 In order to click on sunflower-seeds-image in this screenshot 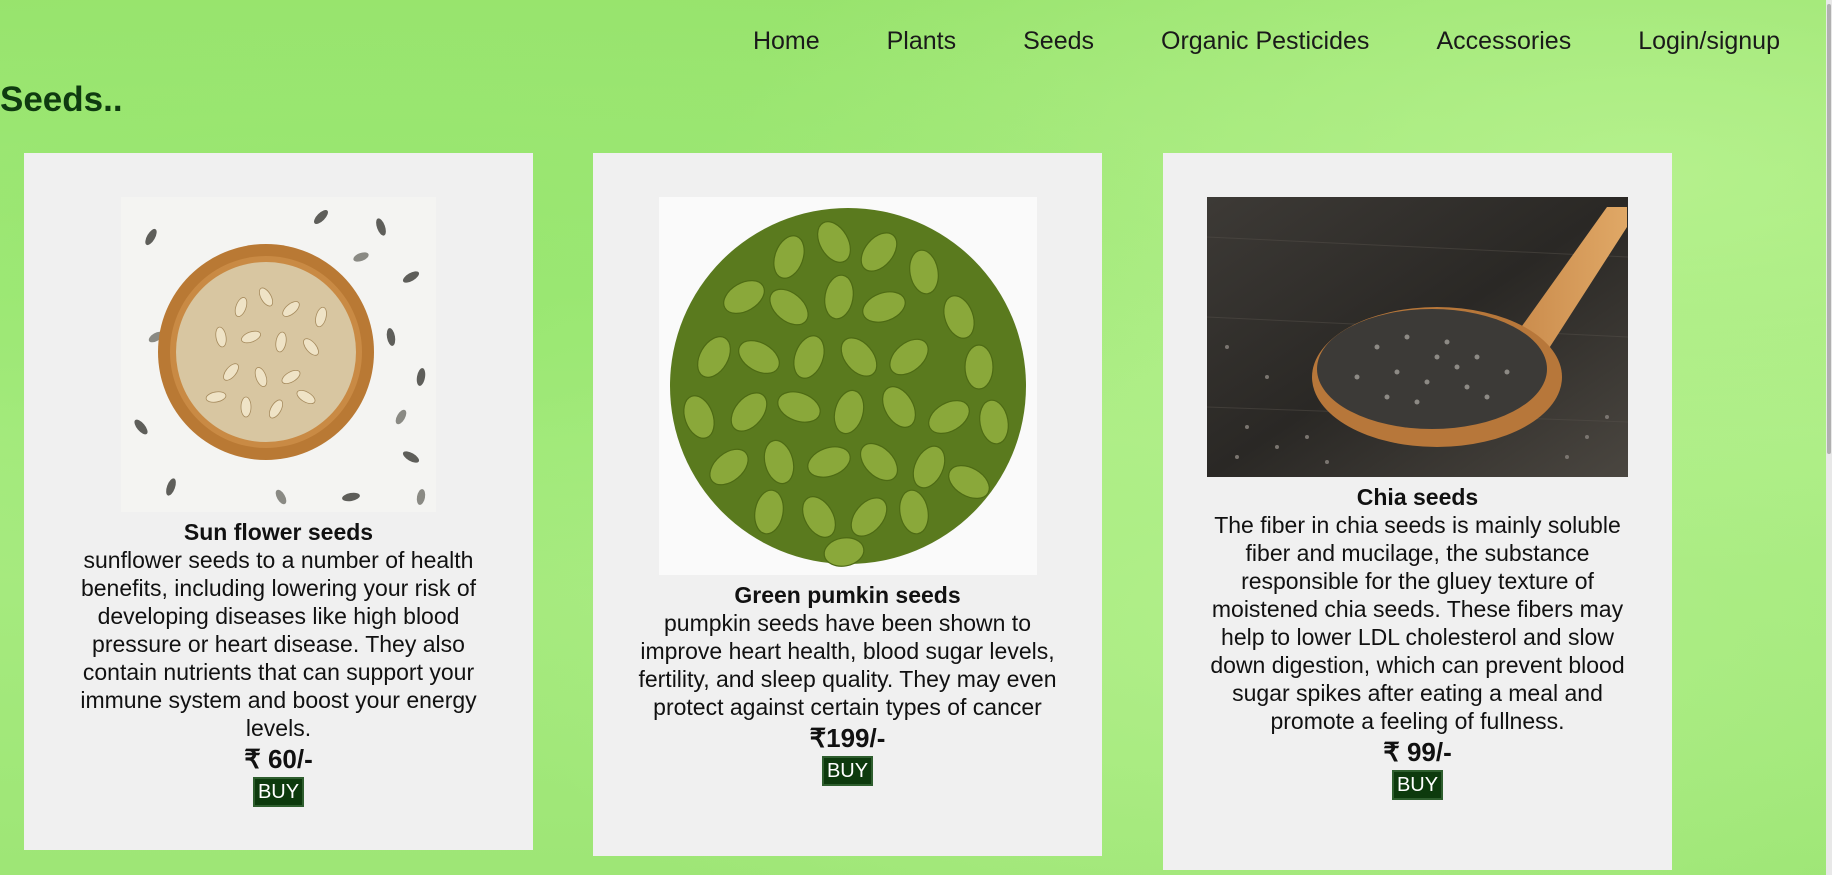, I will do `click(278, 354)`.